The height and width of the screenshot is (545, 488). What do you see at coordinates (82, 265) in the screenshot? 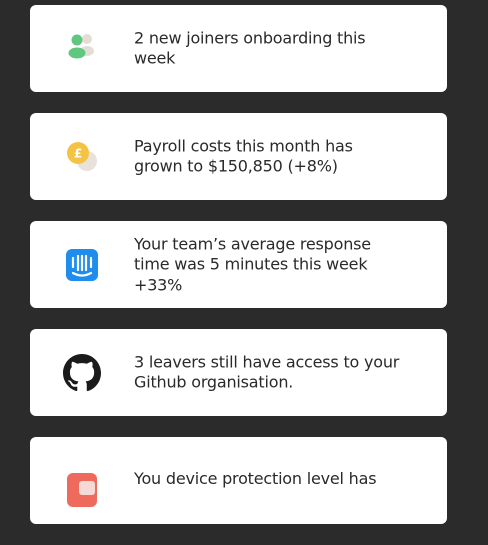
I see `intercom-icon` at bounding box center [82, 265].